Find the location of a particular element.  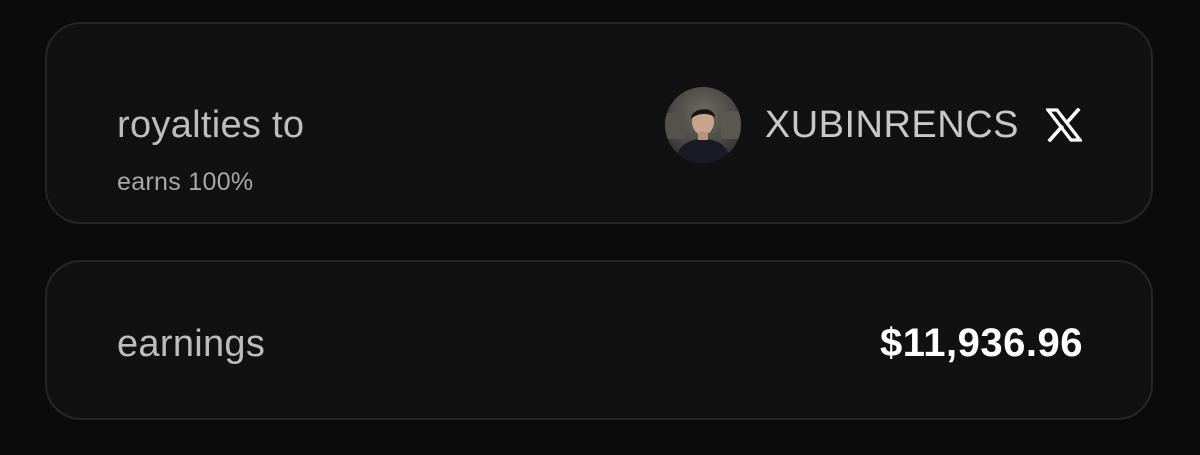

earnings-label: earnings is located at coordinates (191, 344).